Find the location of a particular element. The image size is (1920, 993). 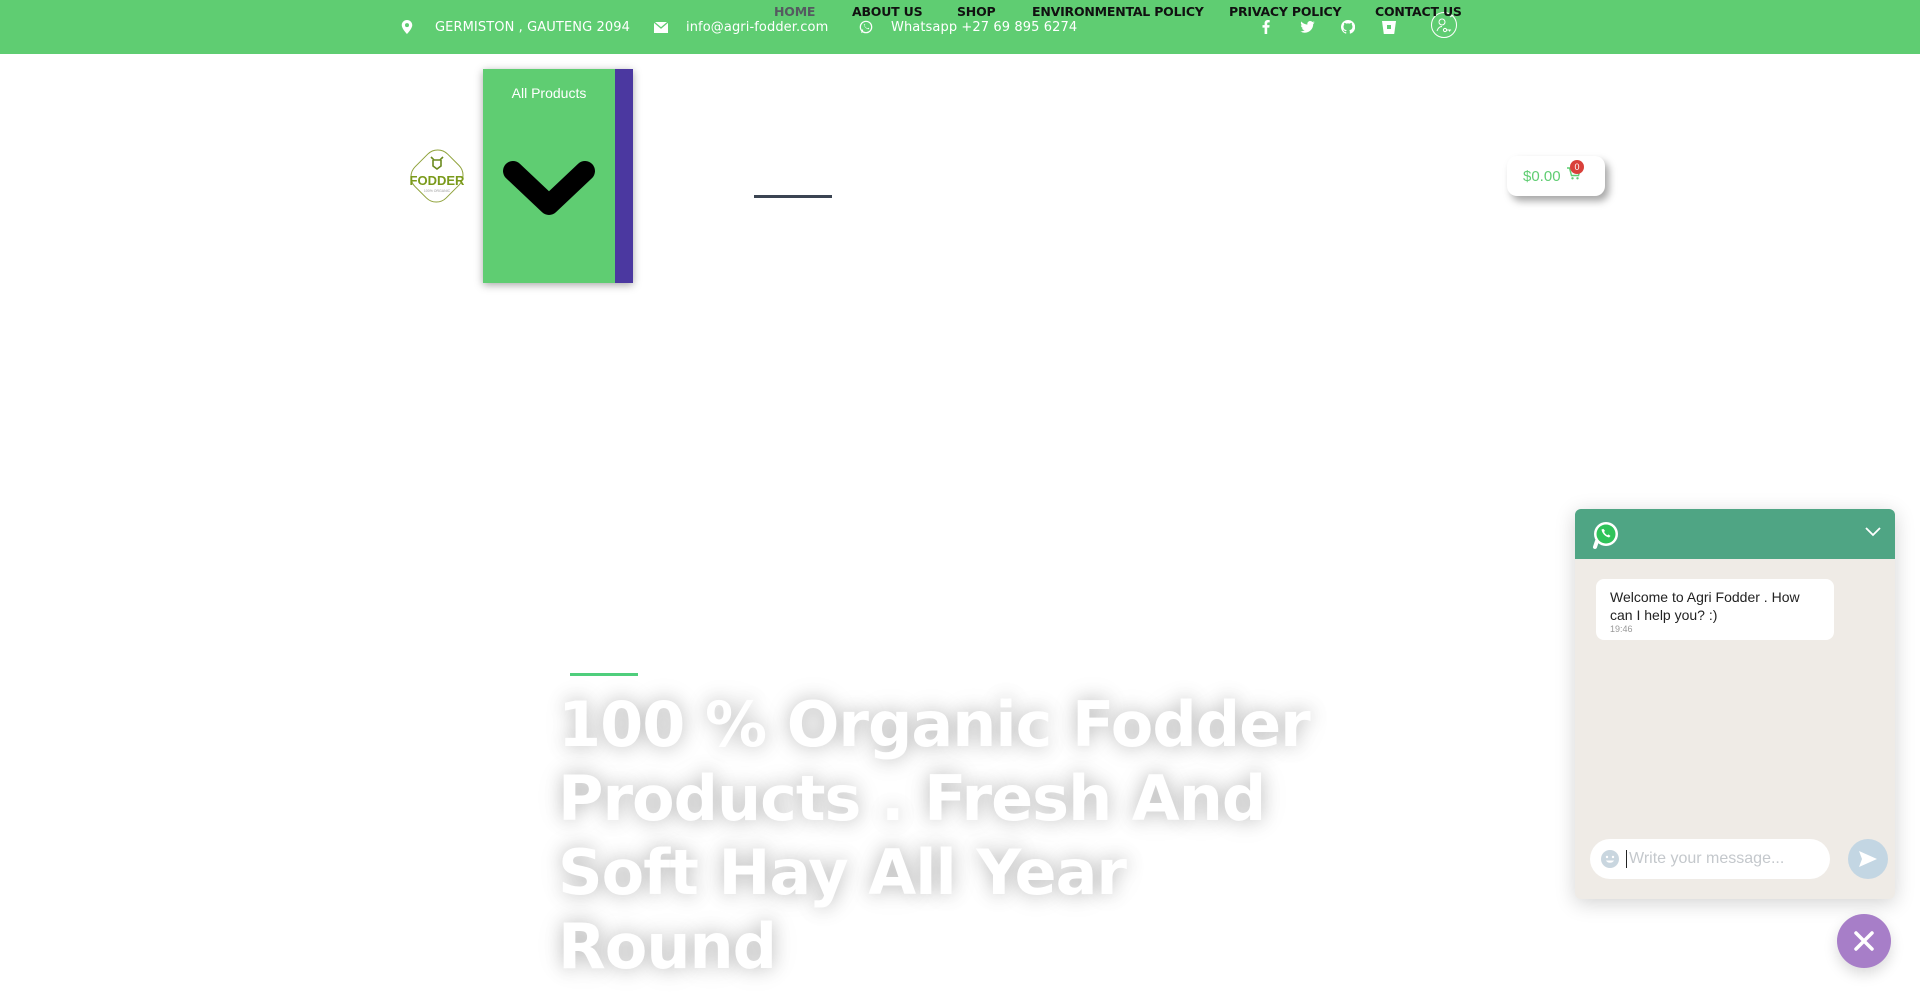

all-products-dropdown: All Products is located at coordinates (558, 176).